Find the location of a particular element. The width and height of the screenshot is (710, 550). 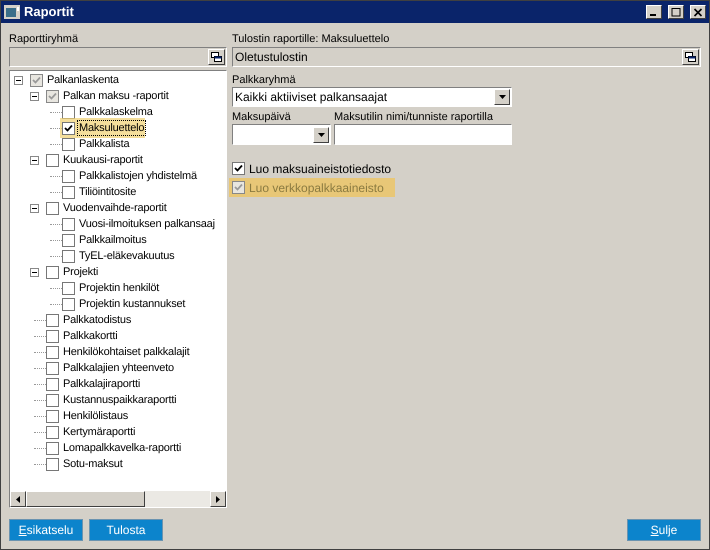

tree-item: Palkkalajien yhteenveto is located at coordinates (118, 368).